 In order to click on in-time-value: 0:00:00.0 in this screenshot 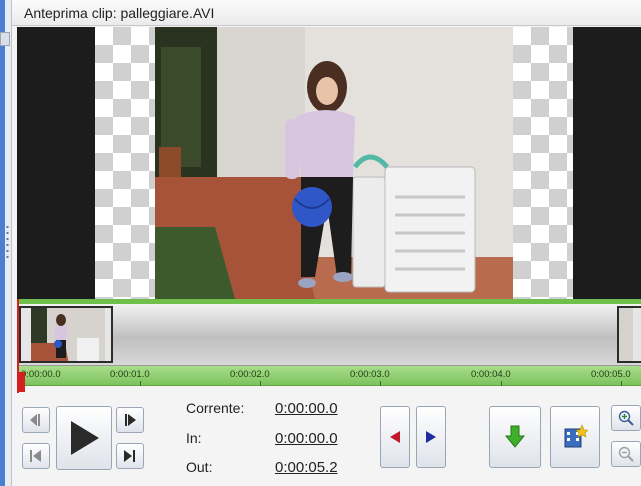, I will do `click(306, 438)`.